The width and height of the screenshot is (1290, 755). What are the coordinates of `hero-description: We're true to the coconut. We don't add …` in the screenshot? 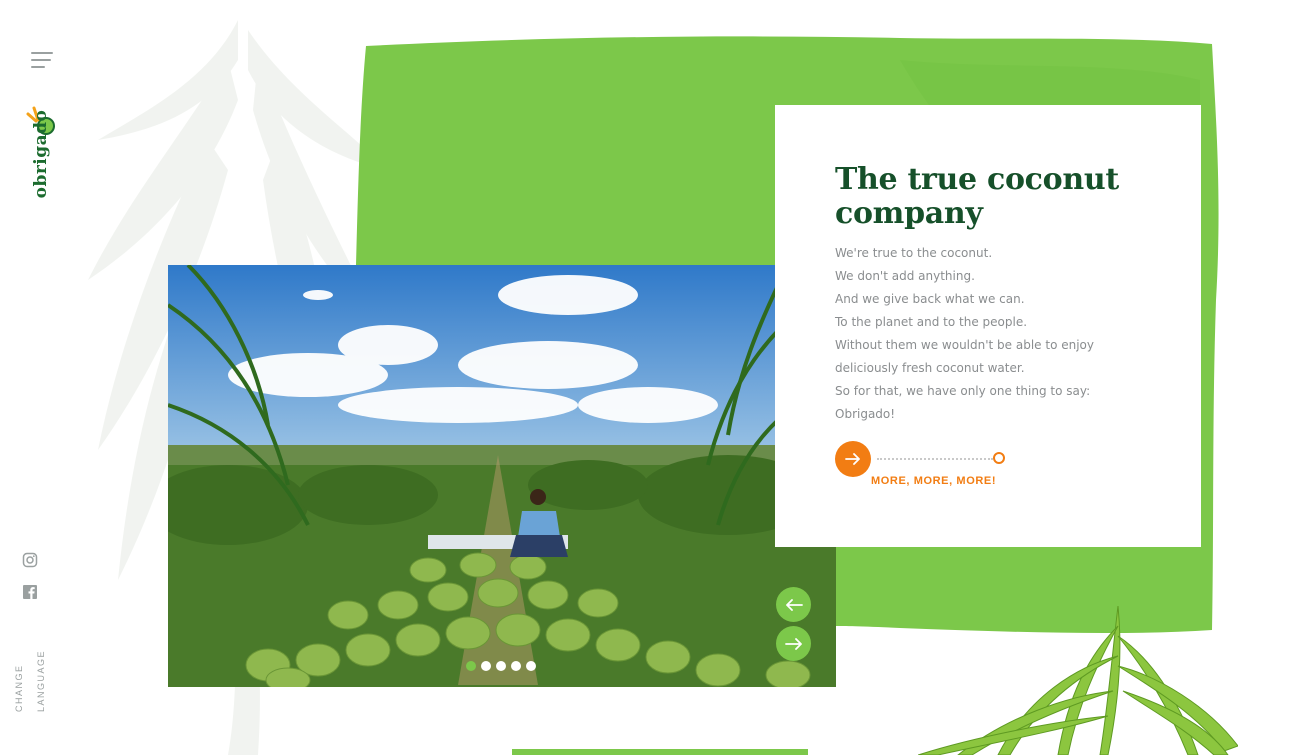 It's located at (985, 334).